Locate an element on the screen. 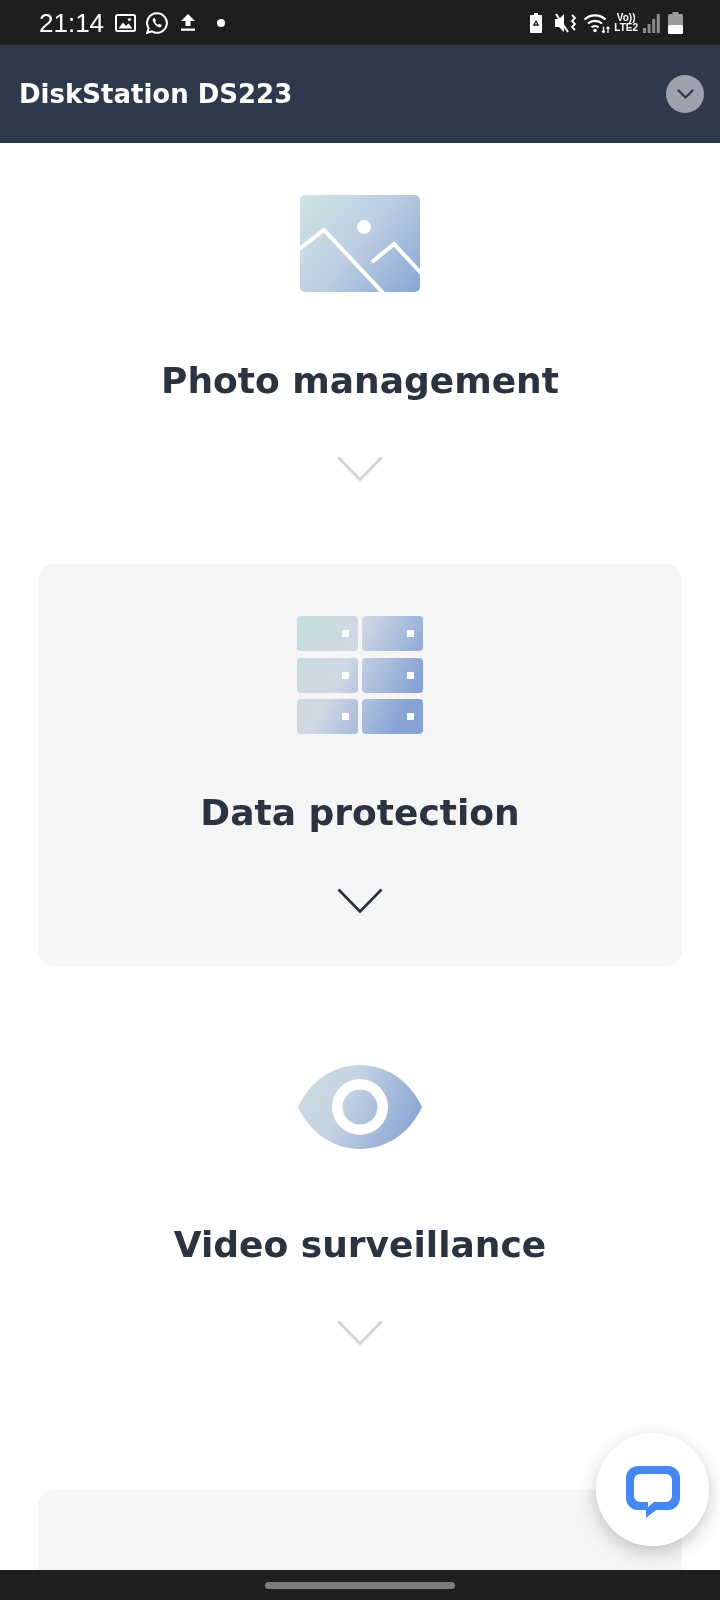 This screenshot has width=720, height=1600. battery-saver-icon is located at coordinates (536, 22).